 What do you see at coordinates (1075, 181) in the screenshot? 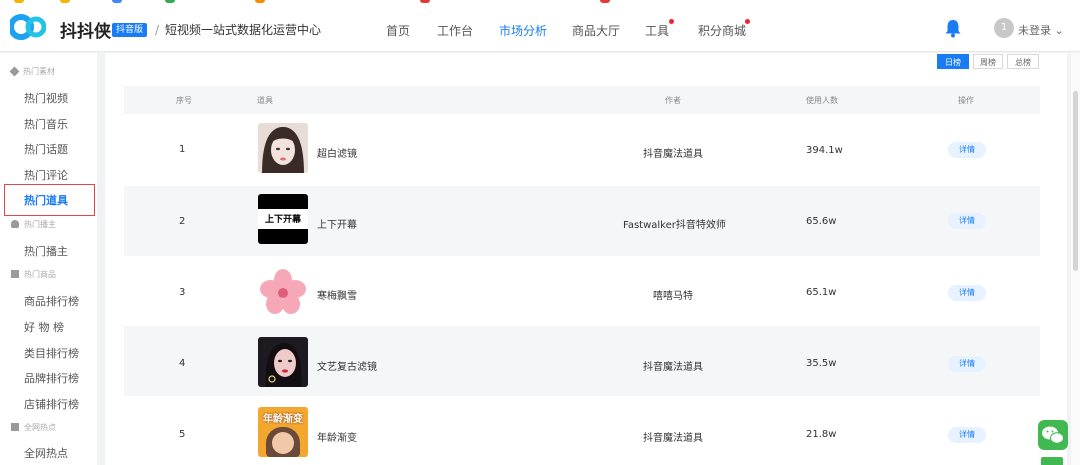
I see `scrollbar-thumb` at bounding box center [1075, 181].